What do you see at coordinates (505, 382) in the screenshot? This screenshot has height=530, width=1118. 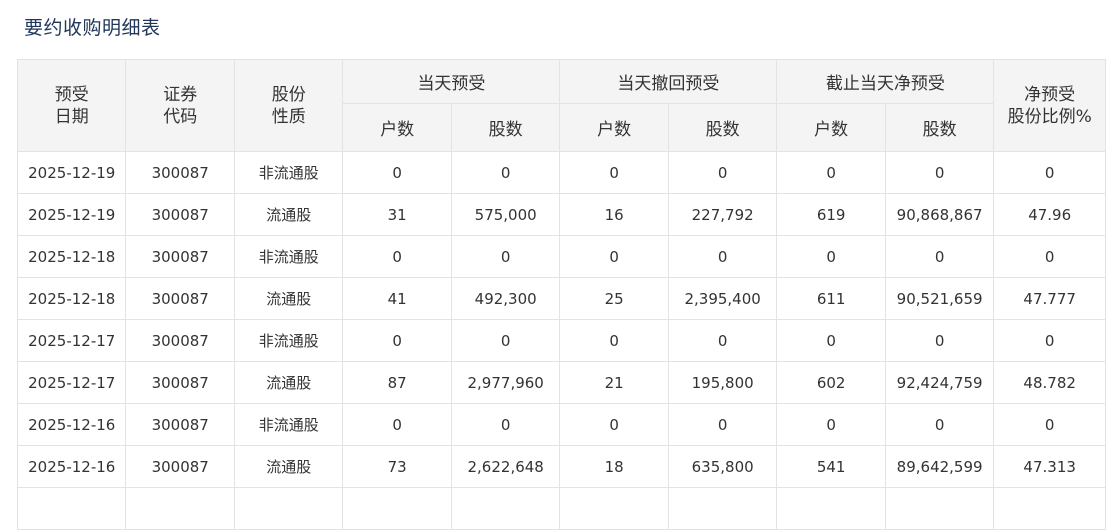 I see `cell-today-shares: 2,977,960` at bounding box center [505, 382].